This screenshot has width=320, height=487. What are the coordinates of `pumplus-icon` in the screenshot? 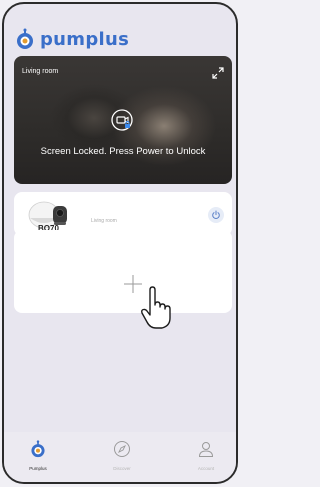 It's located at (38, 449).